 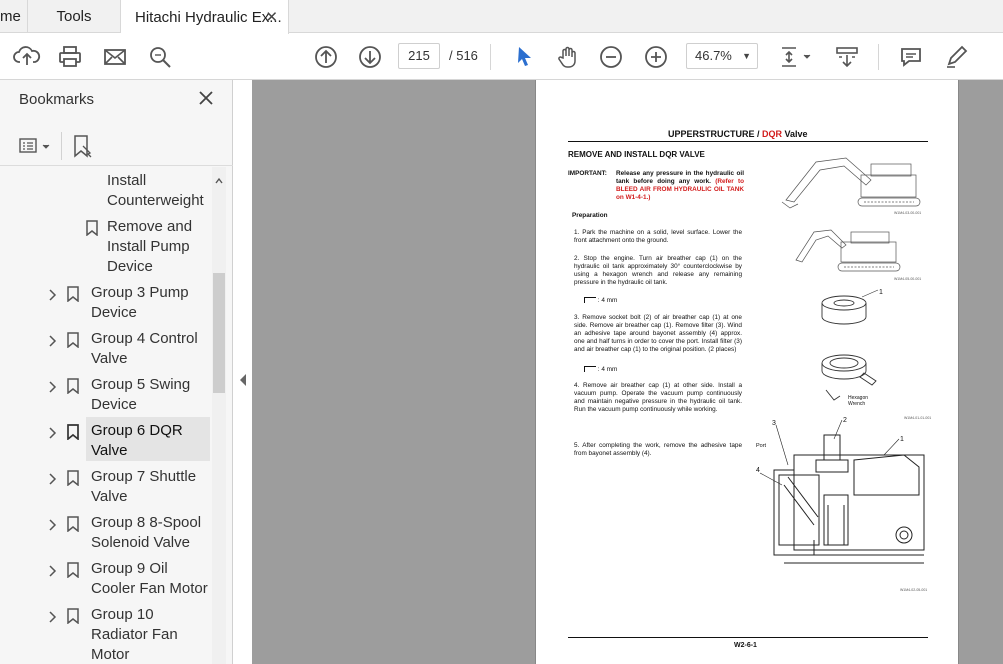 I want to click on tab-home: me, so click(x=13, y=16).